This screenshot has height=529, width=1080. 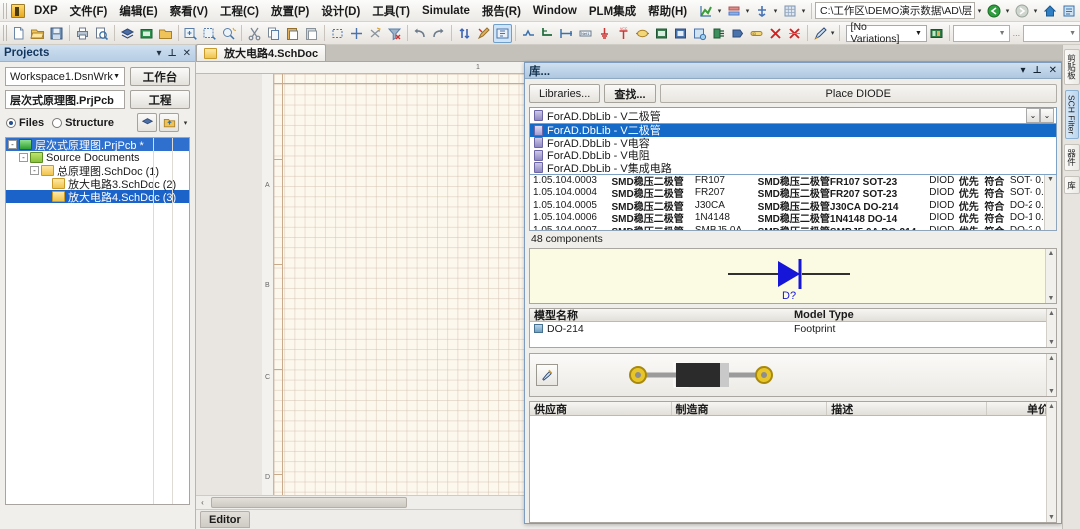 What do you see at coordinates (705, 10) in the screenshot?
I see `chart-tool-icon` at bounding box center [705, 10].